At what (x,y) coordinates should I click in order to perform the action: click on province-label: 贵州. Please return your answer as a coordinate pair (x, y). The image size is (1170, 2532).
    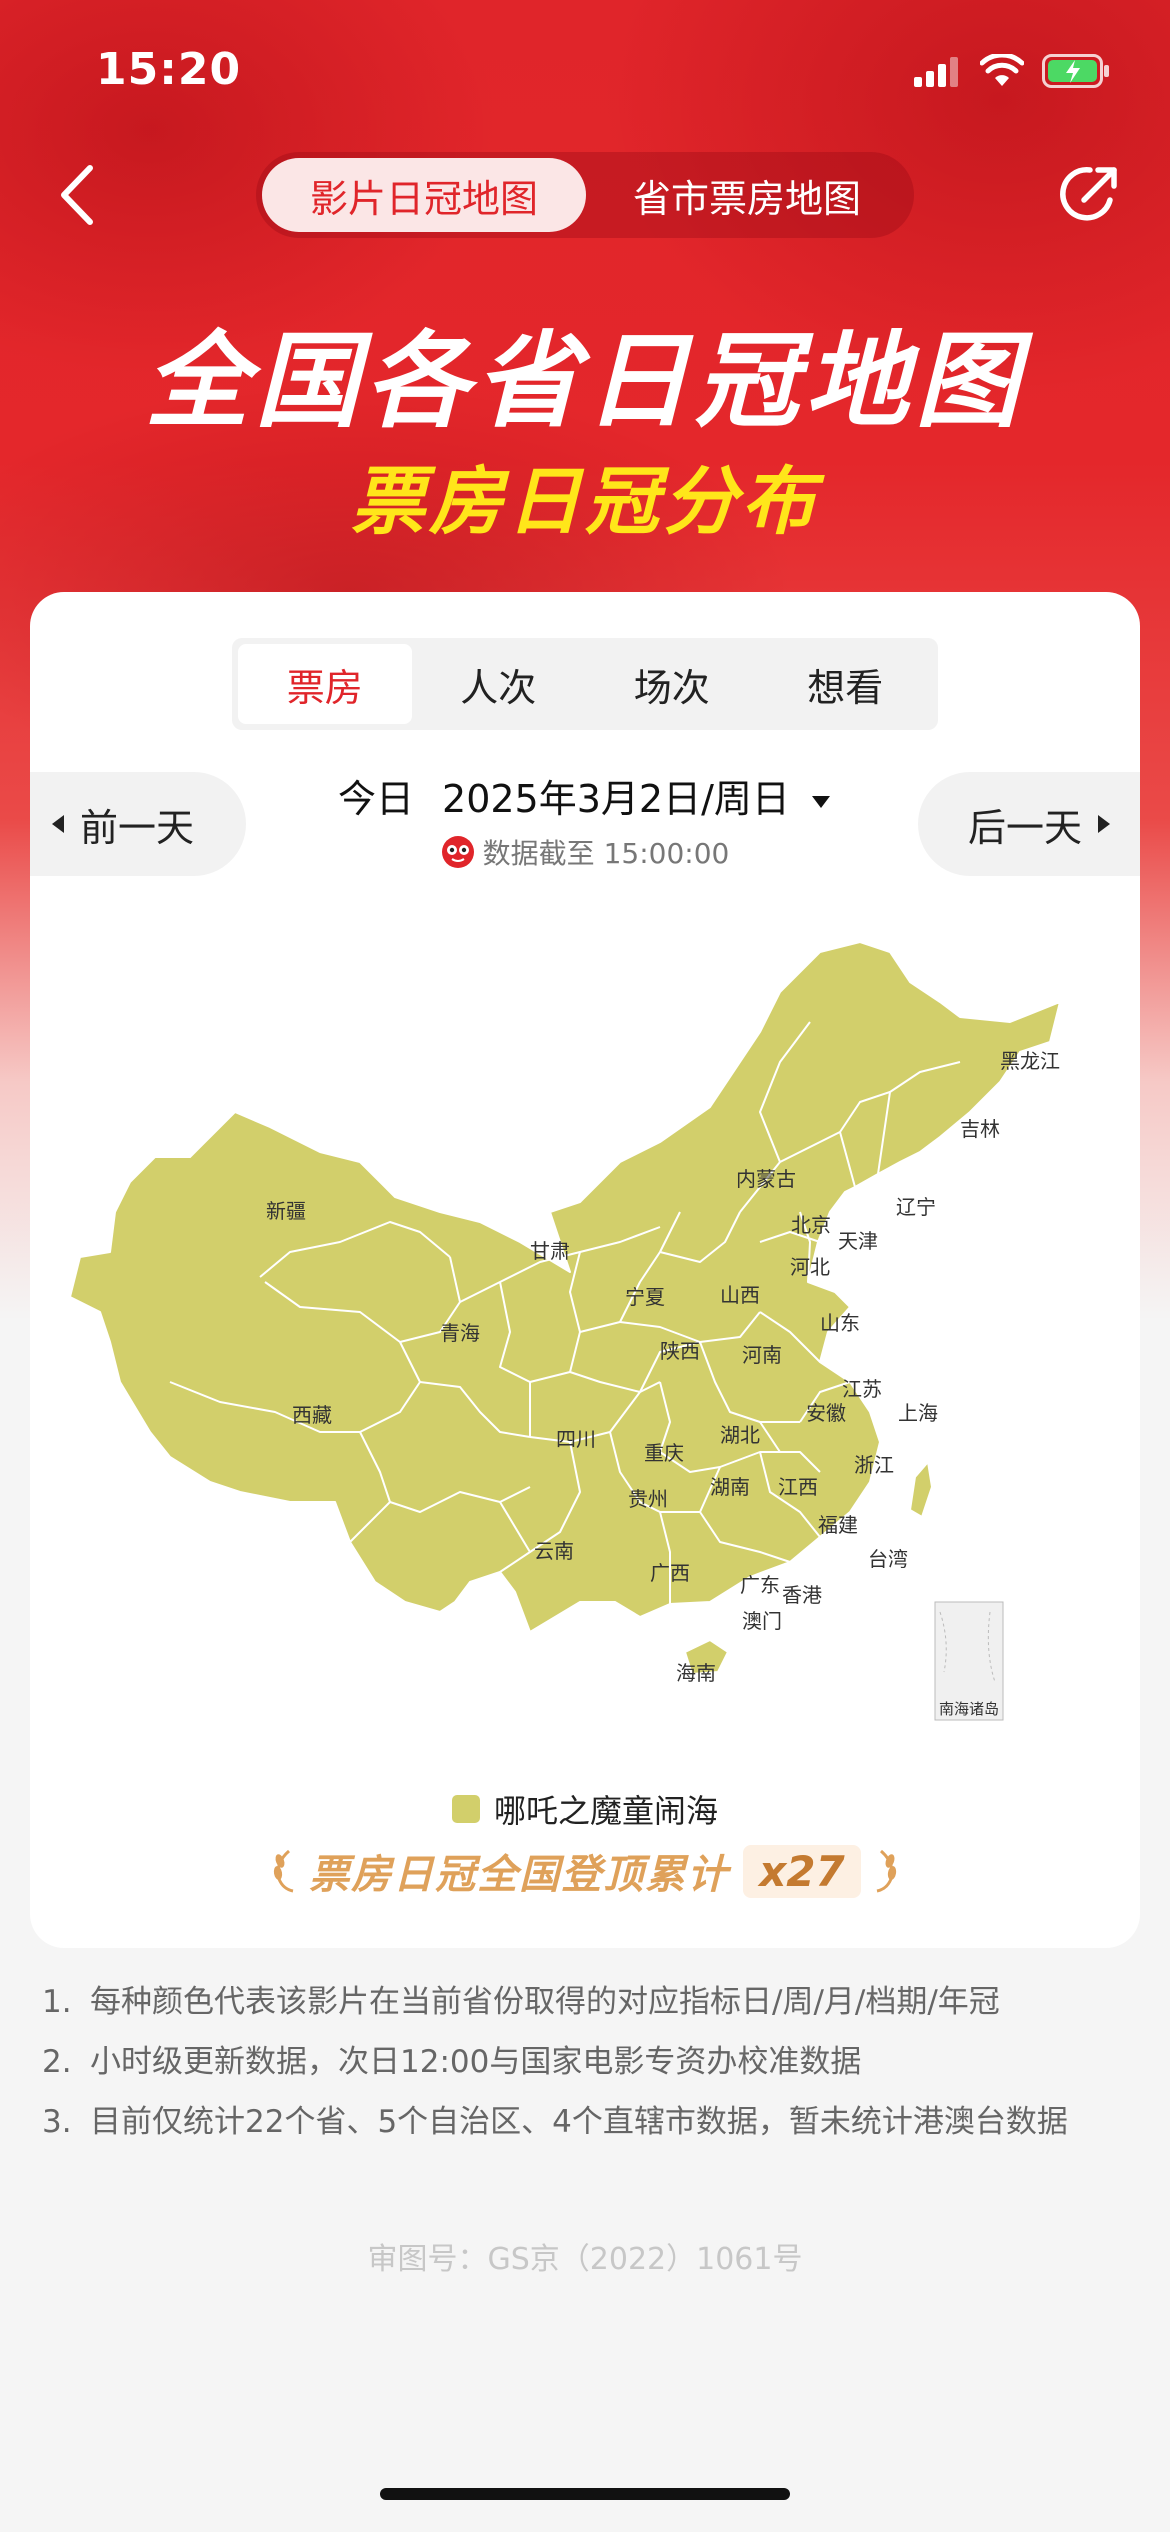
    Looking at the image, I should click on (648, 1499).